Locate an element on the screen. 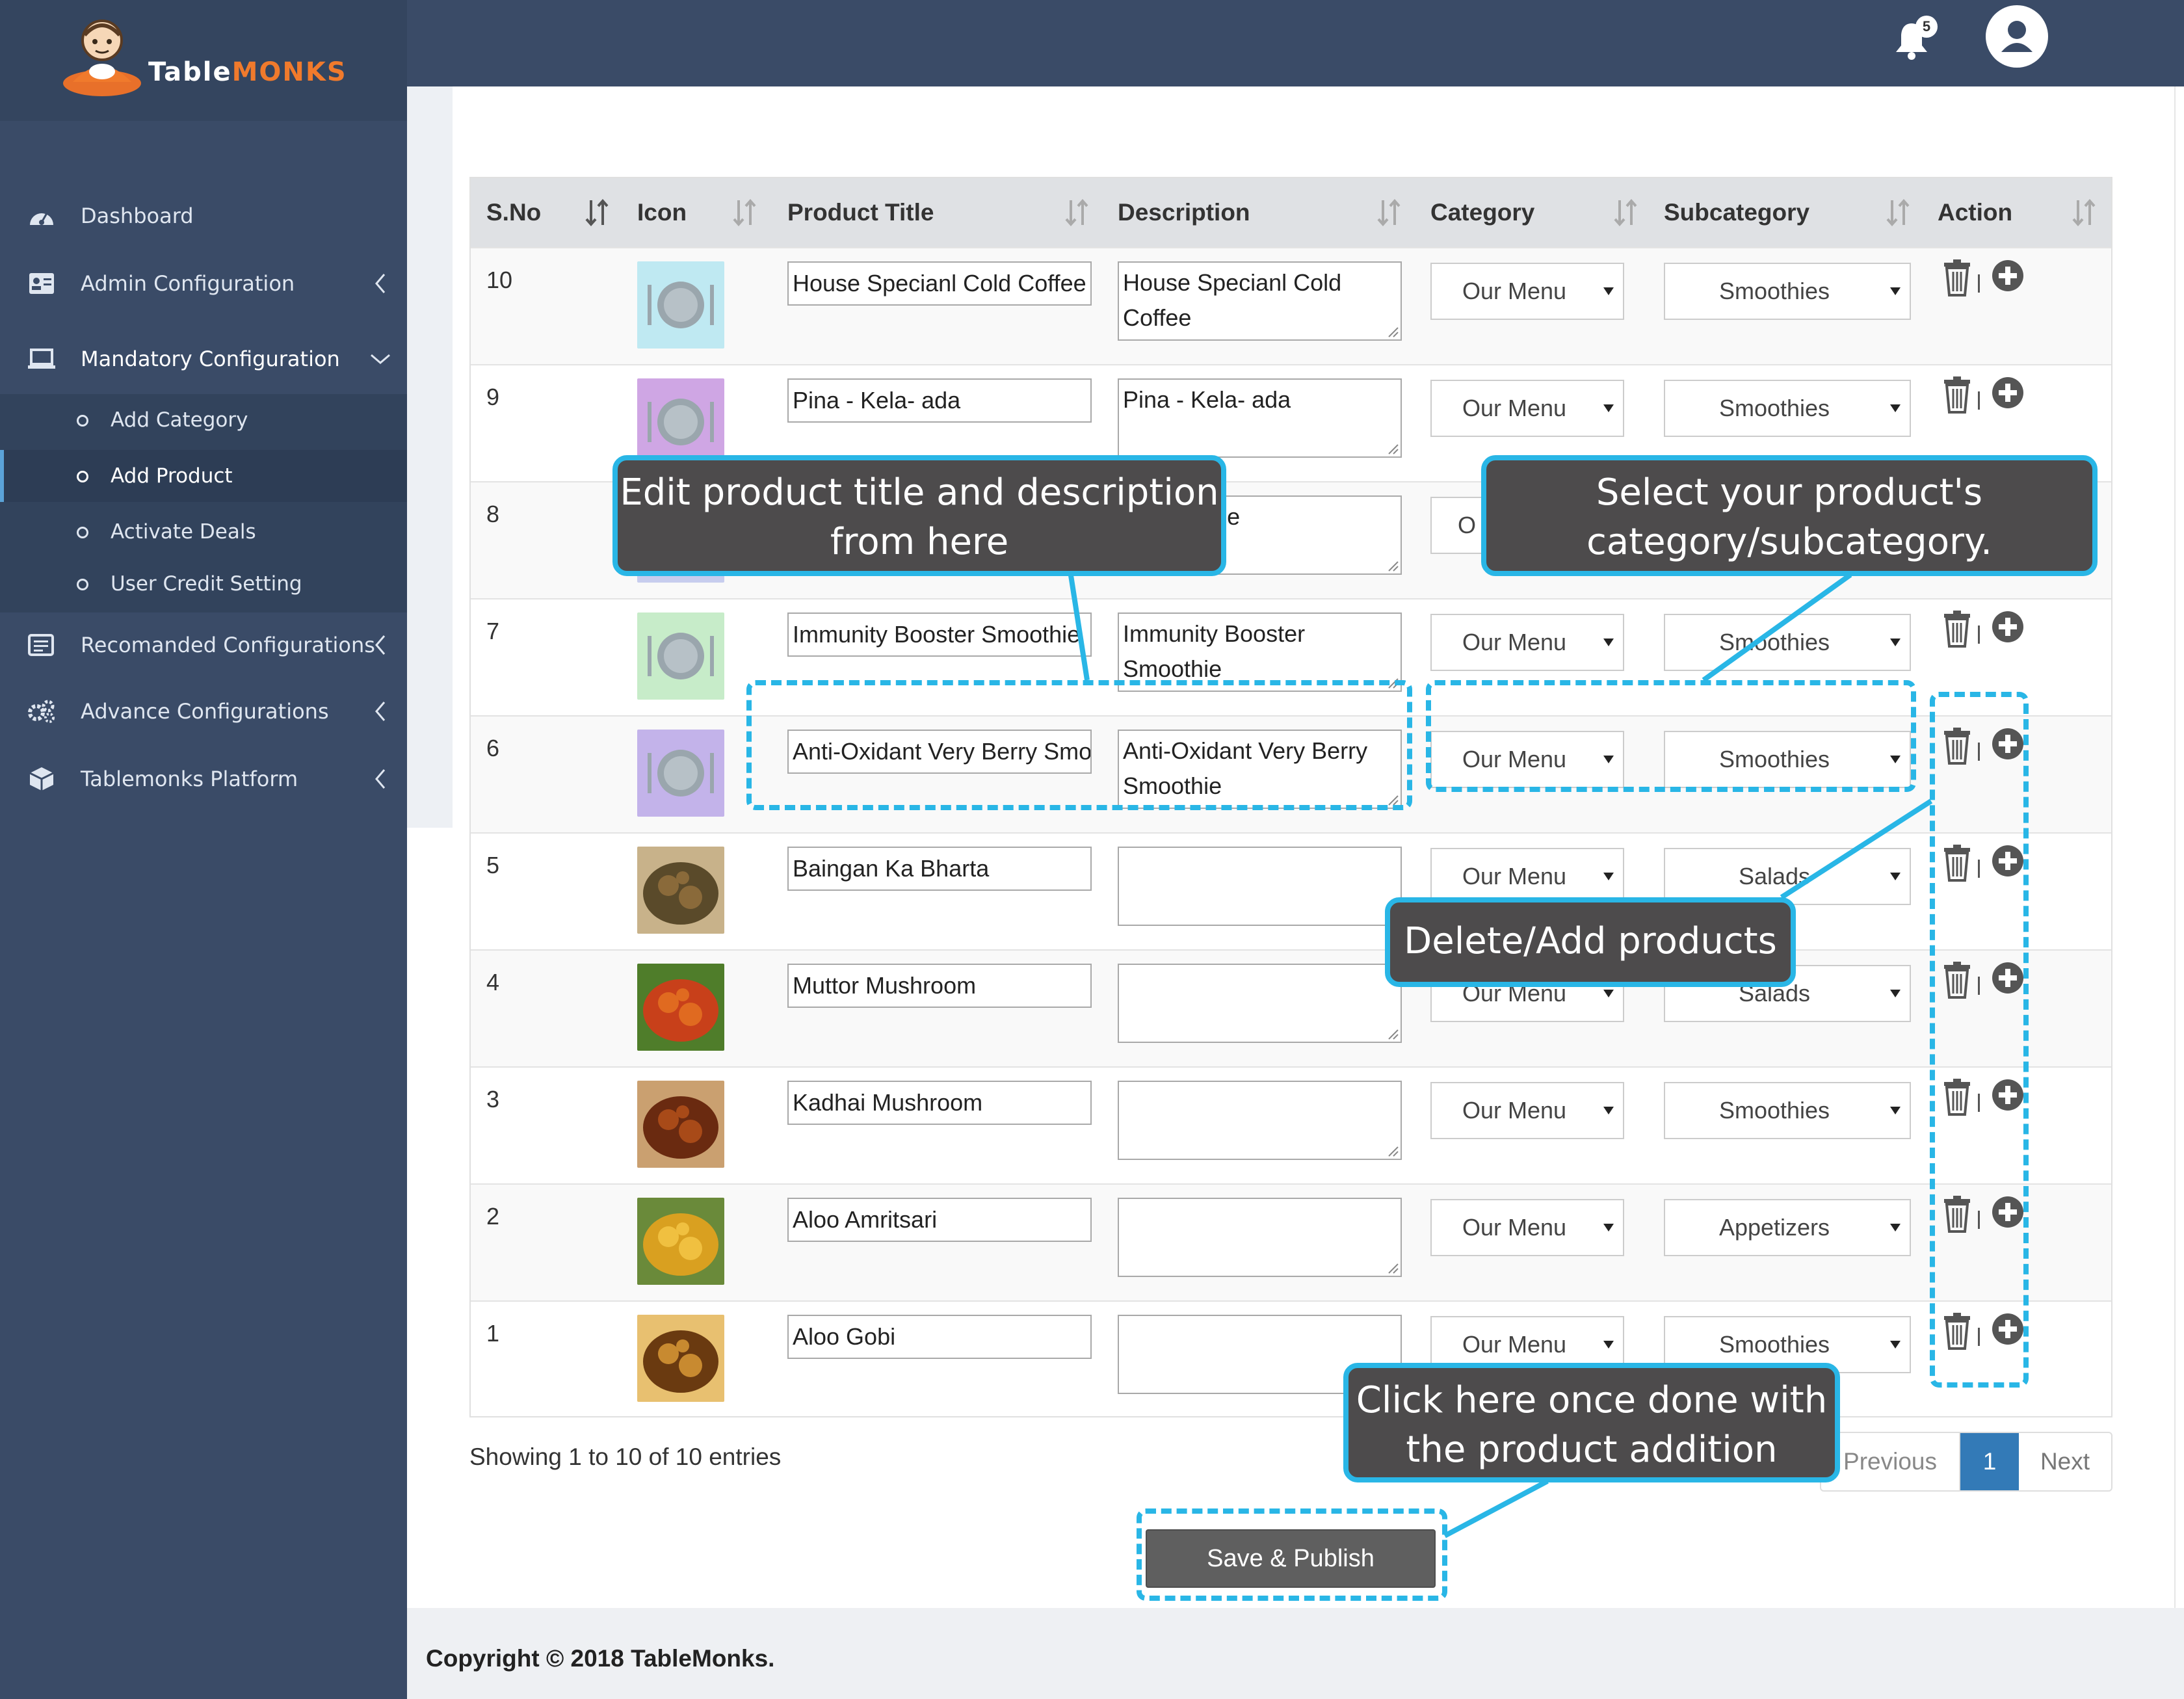 The height and width of the screenshot is (1699, 2184). submenu-item-add-category: Add Category is located at coordinates (204, 420).